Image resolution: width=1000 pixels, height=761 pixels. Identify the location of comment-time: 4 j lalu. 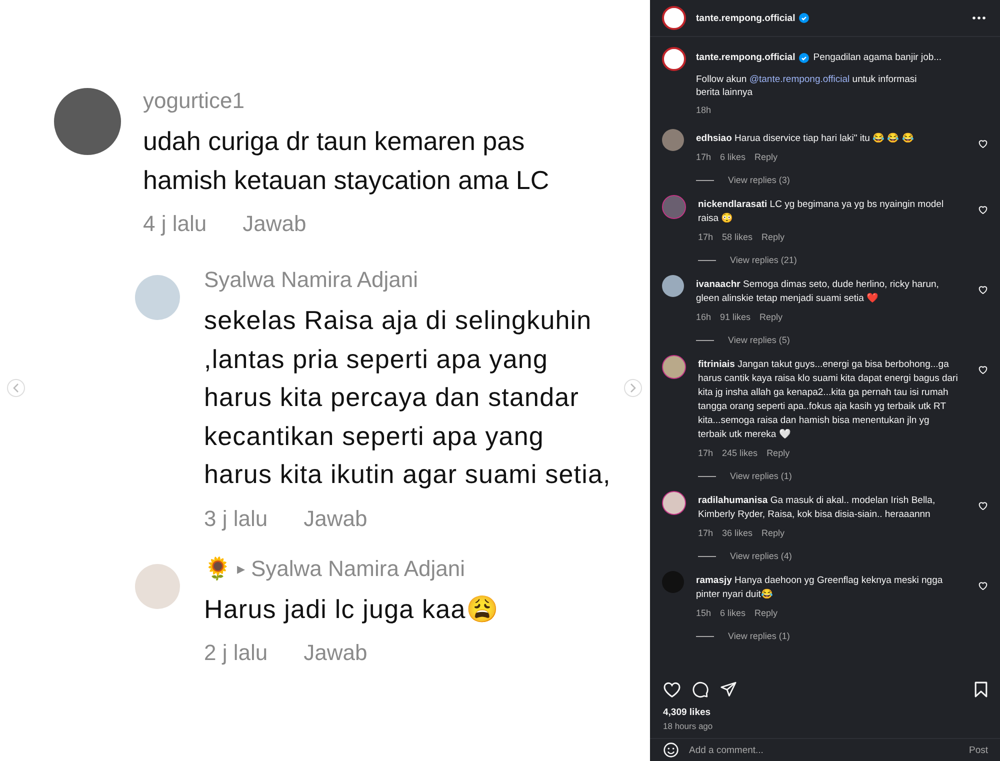
(175, 224).